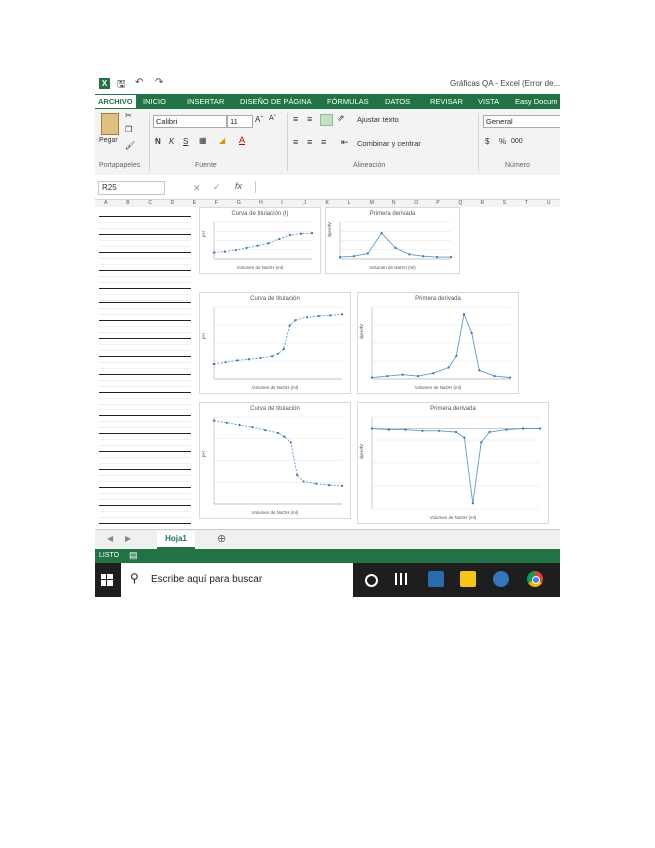 The width and height of the screenshot is (655, 848). I want to click on enter-icon: ✓, so click(217, 187).